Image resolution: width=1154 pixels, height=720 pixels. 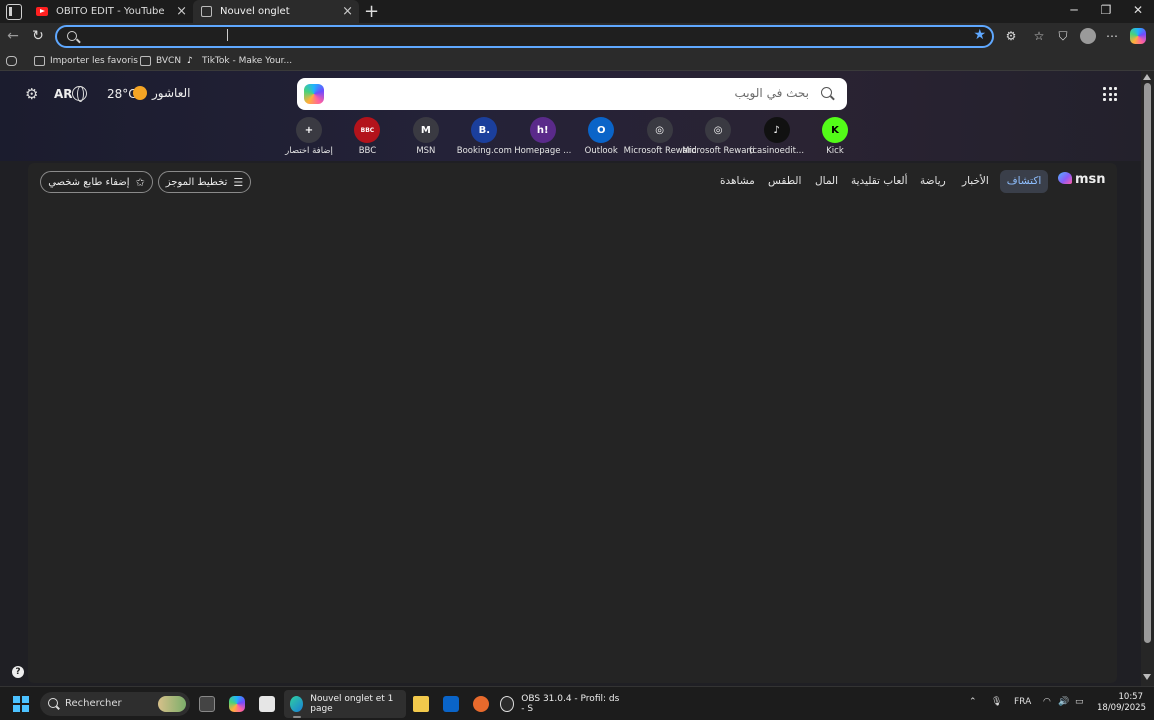 What do you see at coordinates (367, 130) in the screenshot?
I see `site-favicon-icon: BBC` at bounding box center [367, 130].